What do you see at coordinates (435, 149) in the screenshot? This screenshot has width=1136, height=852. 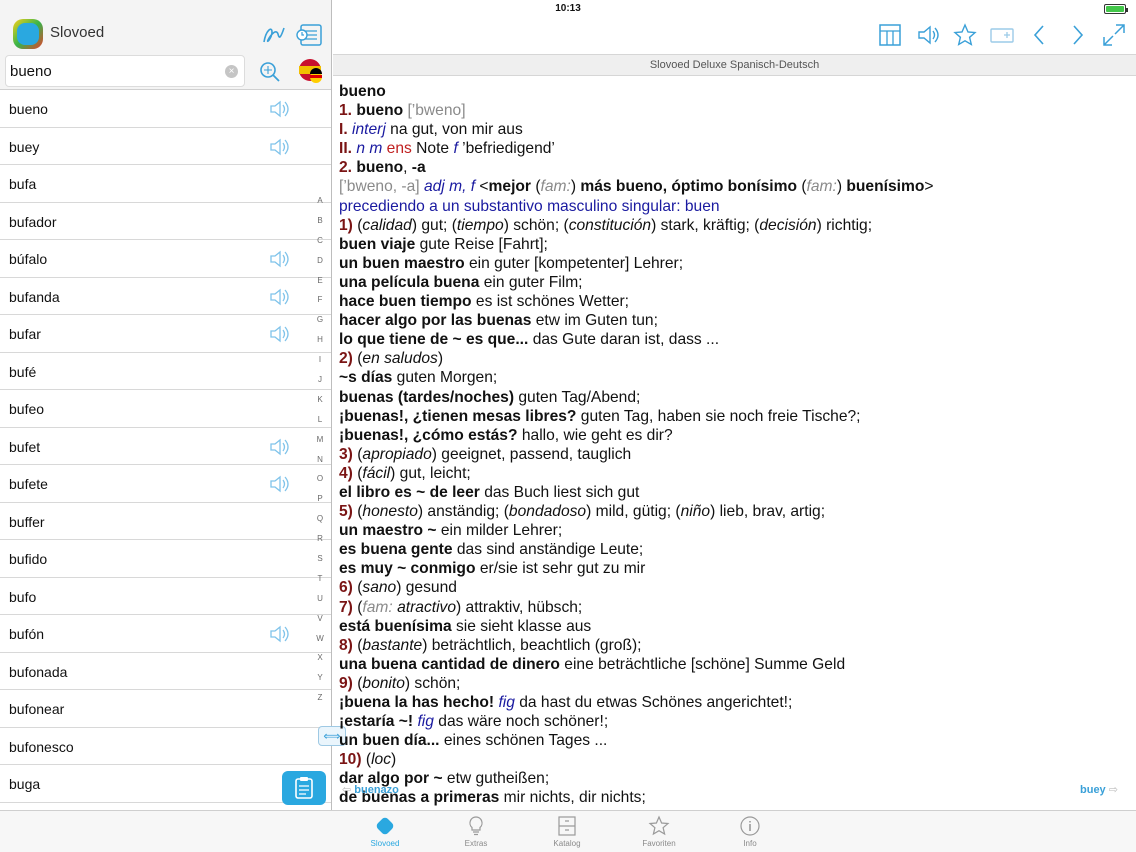 I see `article-text: Note` at bounding box center [435, 149].